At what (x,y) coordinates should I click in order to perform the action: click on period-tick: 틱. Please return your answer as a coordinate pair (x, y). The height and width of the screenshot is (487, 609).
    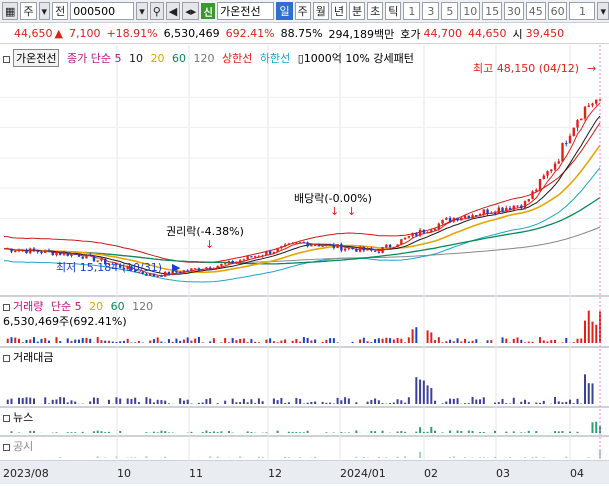
    Looking at the image, I should click on (393, 11).